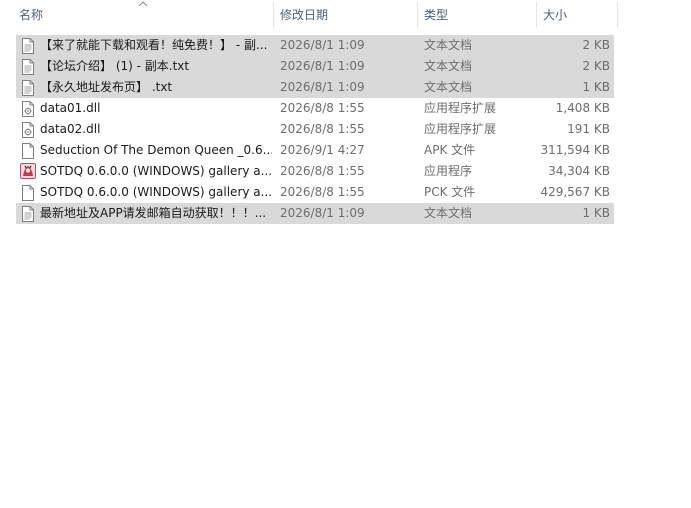  What do you see at coordinates (575, 192) in the screenshot?
I see `file-size: 429,567 KB` at bounding box center [575, 192].